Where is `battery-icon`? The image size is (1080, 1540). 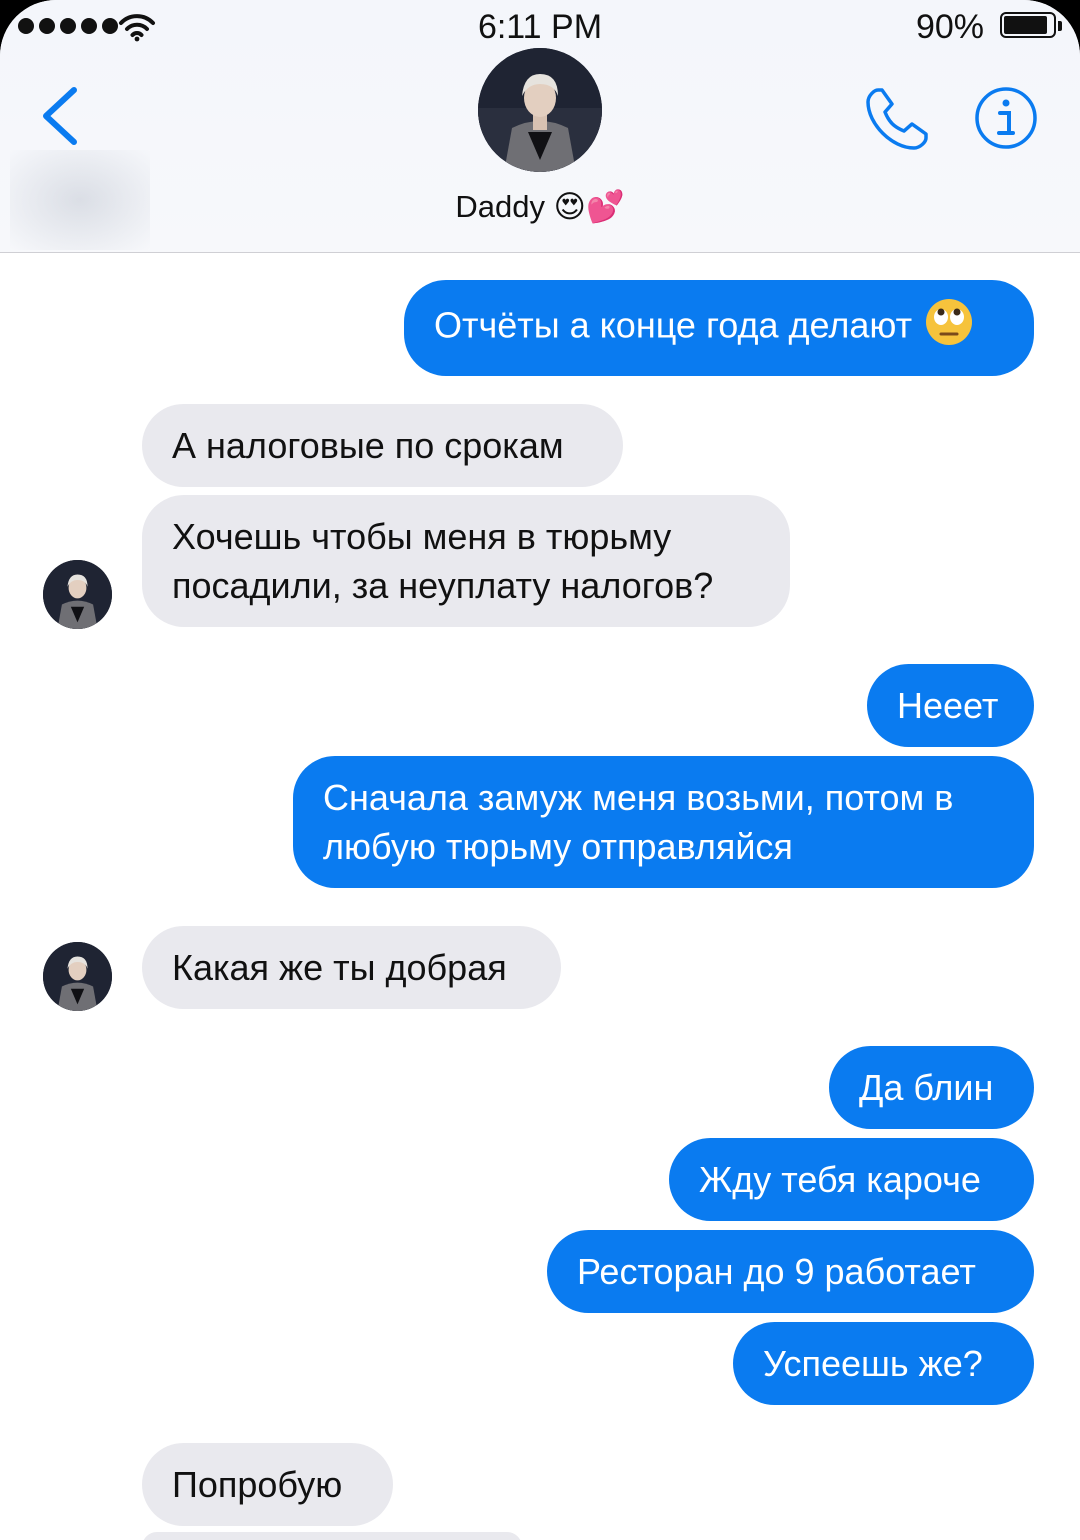 battery-icon is located at coordinates (1031, 25).